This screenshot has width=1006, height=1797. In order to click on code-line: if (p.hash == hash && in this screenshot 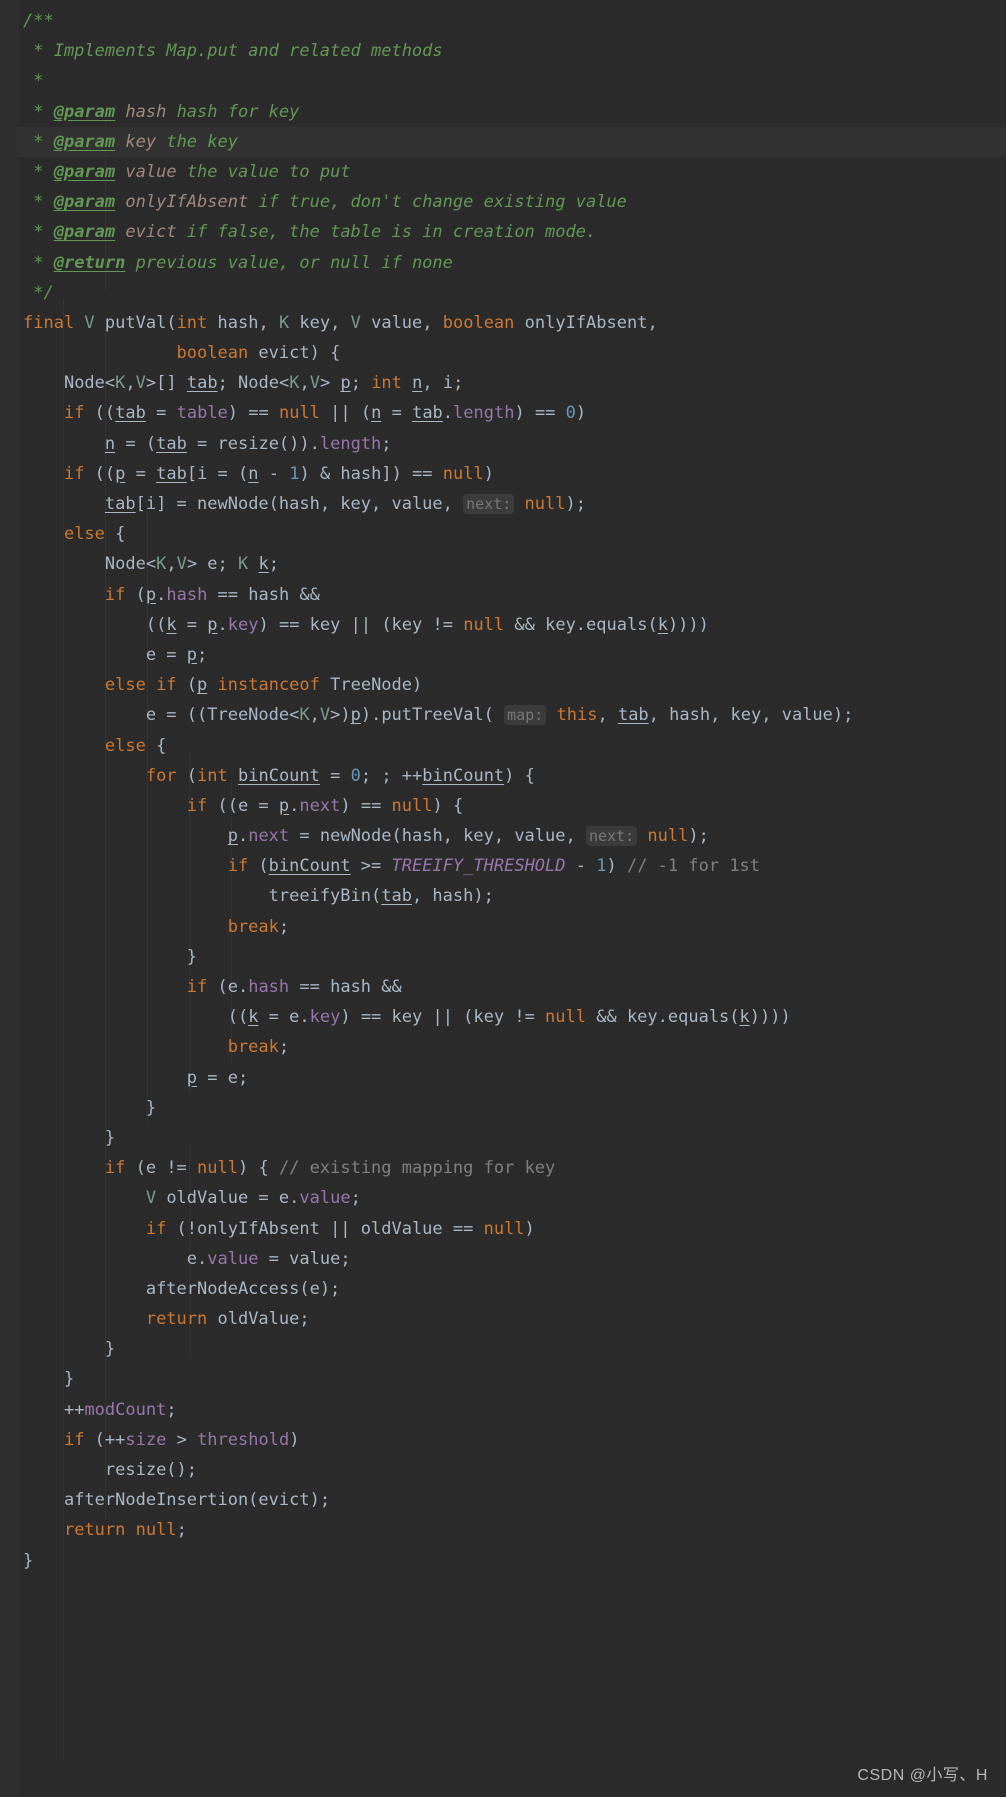, I will do `click(512, 595)`.